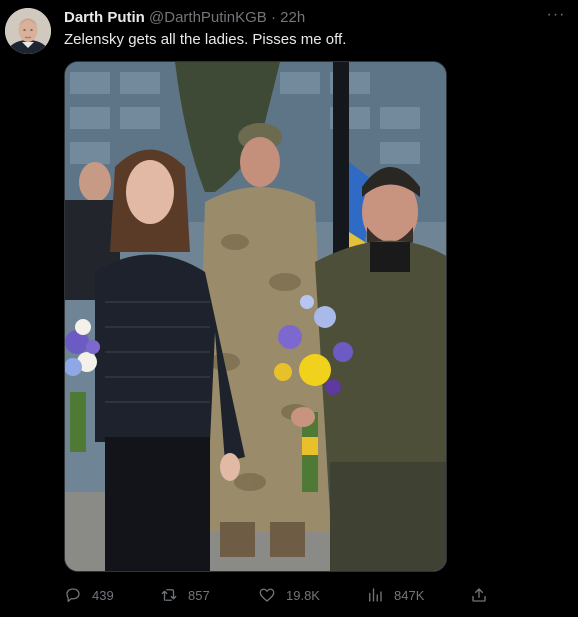 This screenshot has width=578, height=617. What do you see at coordinates (199, 595) in the screenshot?
I see `retweet-count: 857` at bounding box center [199, 595].